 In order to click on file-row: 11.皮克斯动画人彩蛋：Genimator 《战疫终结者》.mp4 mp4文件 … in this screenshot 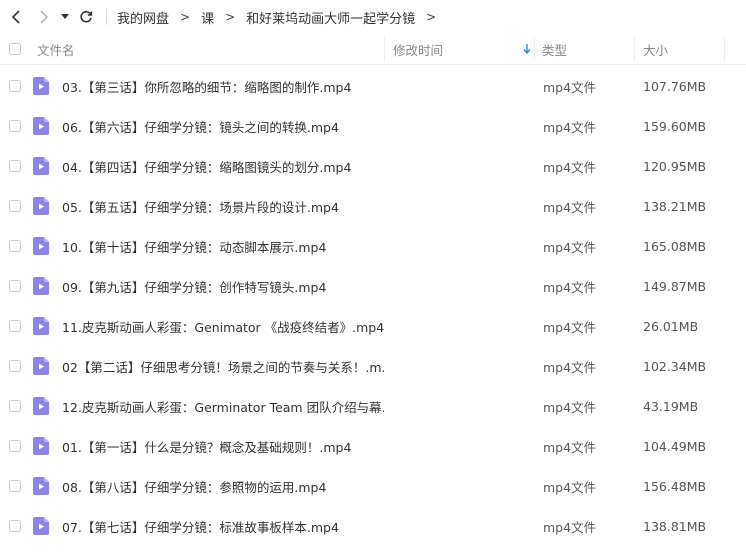, I will do `click(373, 326)`.